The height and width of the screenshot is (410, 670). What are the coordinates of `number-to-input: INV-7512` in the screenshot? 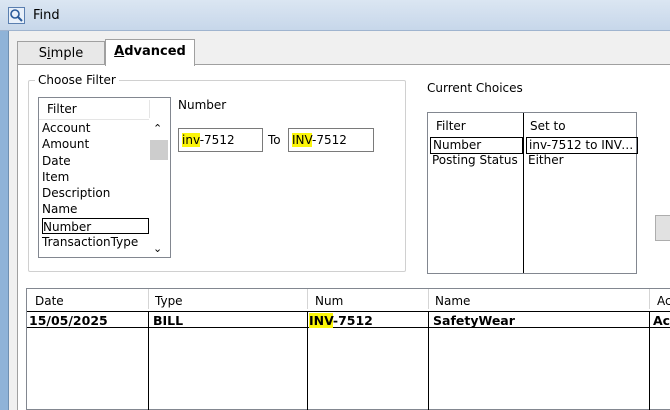 It's located at (331, 140).